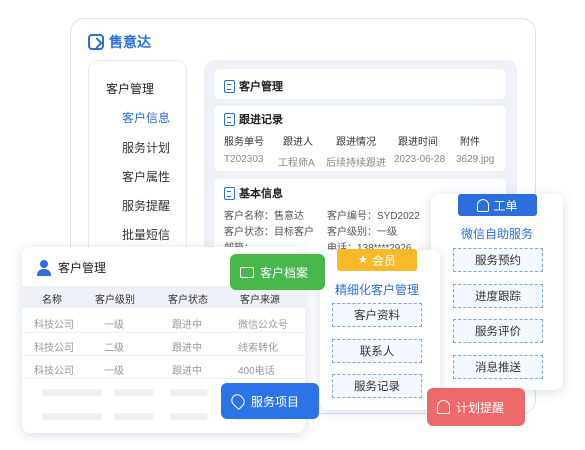  I want to click on table-row: 科技公司 二级 跟进中 线索转化, so click(163, 345).